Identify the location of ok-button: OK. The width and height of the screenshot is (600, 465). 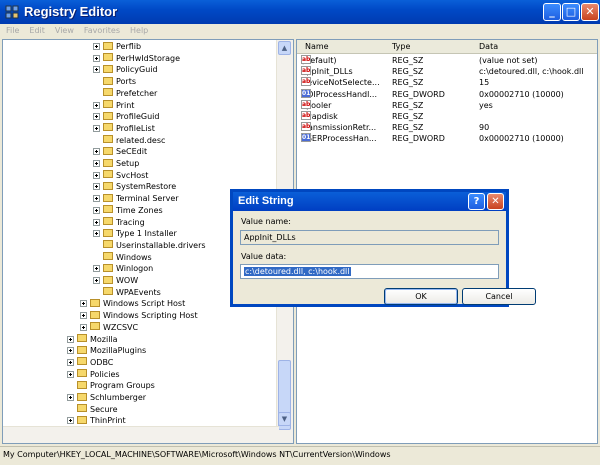
(421, 296).